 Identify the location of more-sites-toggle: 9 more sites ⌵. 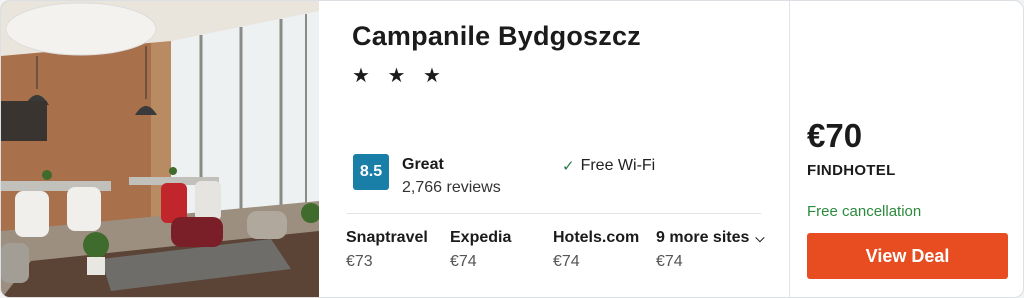
(710, 238).